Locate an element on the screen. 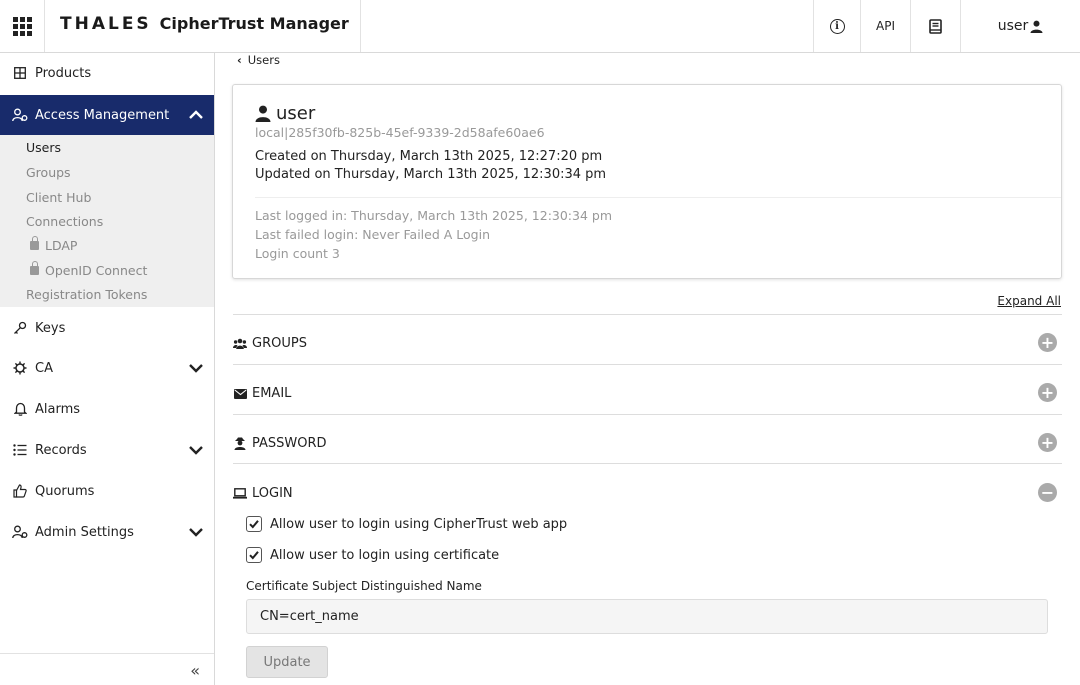 Image resolution: width=1080 pixels, height=685 pixels. sidebar-item-label: Keys is located at coordinates (50, 328).